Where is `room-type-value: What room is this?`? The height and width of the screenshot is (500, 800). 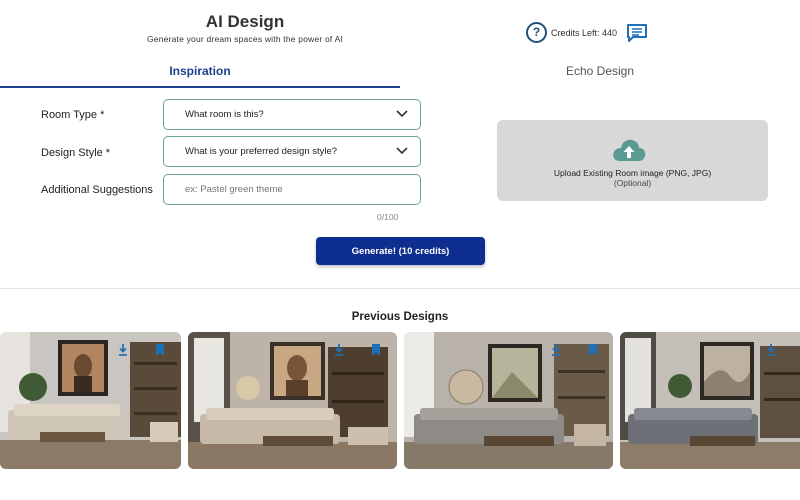 room-type-value: What room is this? is located at coordinates (224, 114).